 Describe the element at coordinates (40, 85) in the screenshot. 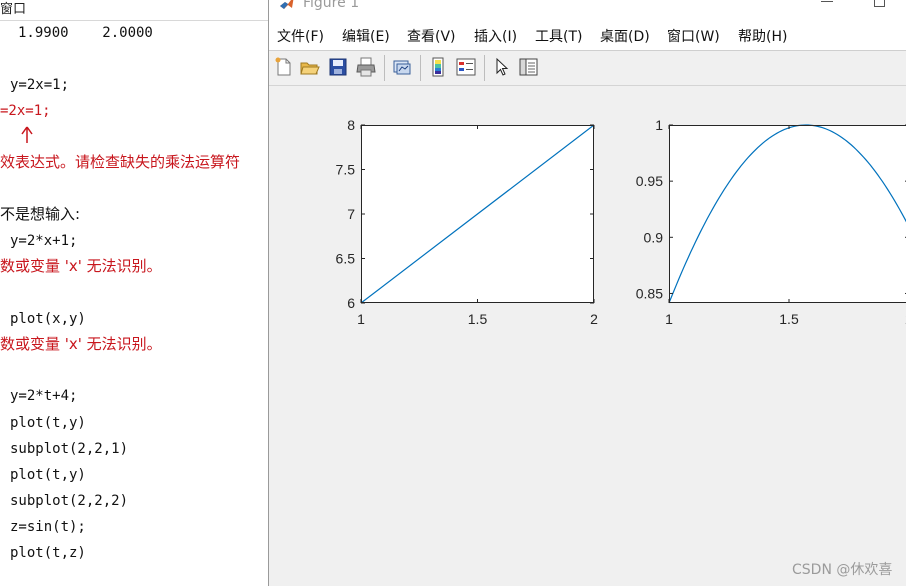

I see `command-line: y=2x=1;` at that location.